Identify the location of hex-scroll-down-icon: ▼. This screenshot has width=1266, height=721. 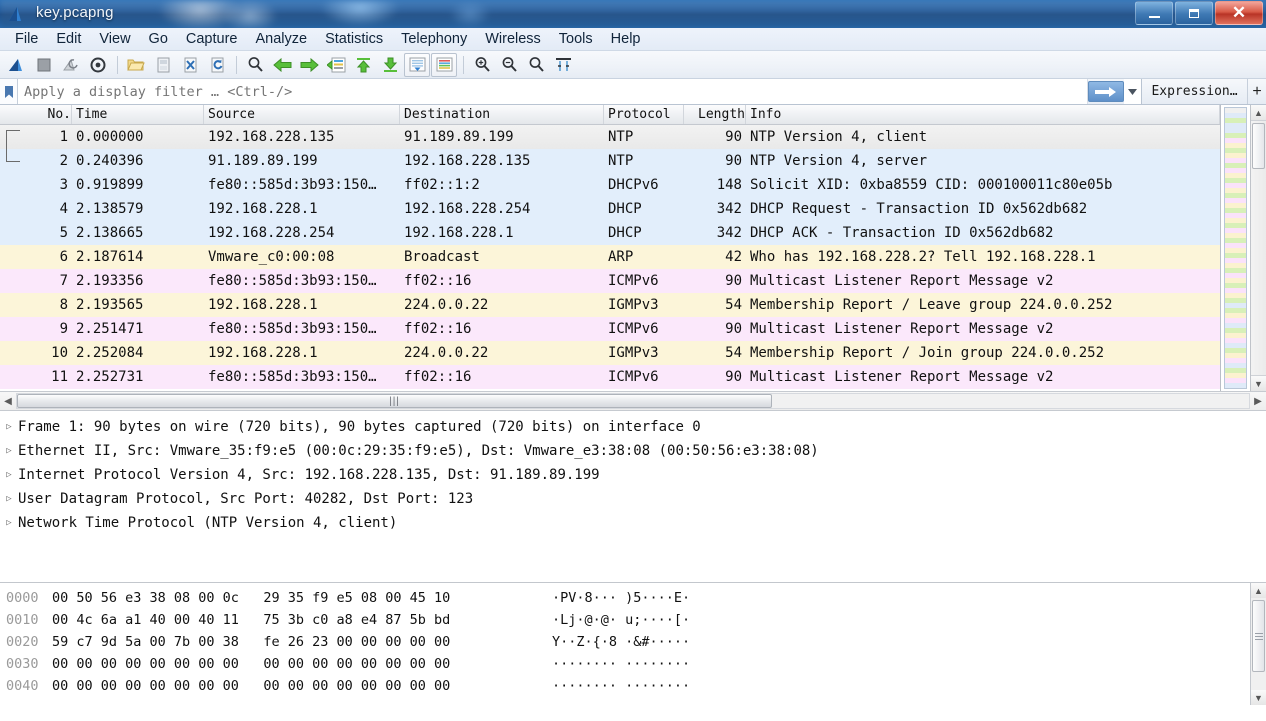
(1258, 697).